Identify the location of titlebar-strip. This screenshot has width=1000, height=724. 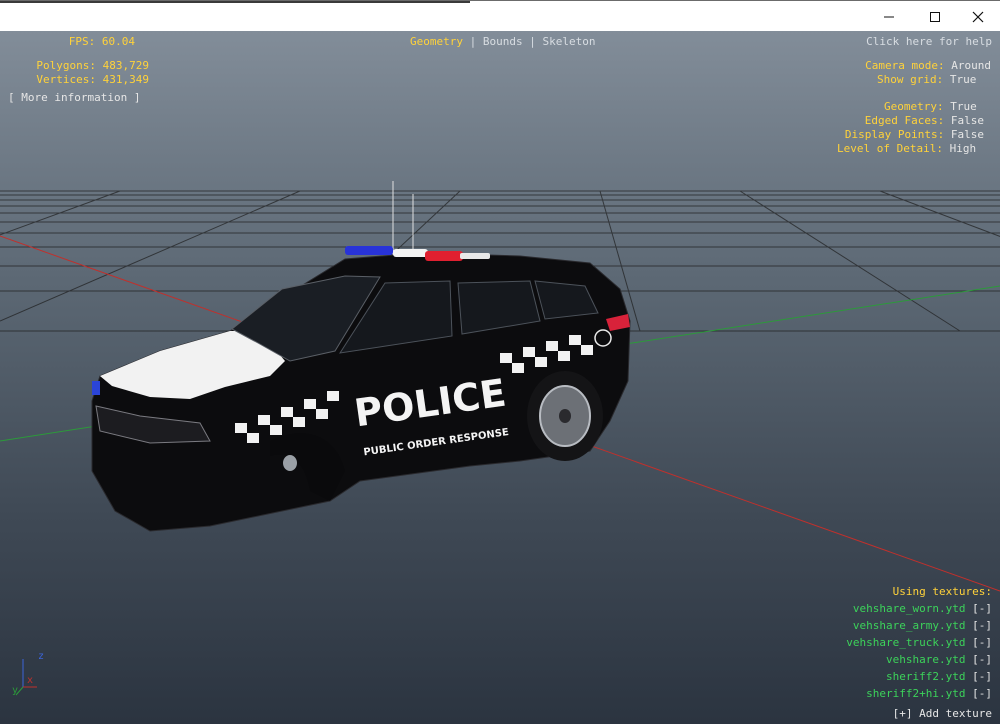
(235, 2).